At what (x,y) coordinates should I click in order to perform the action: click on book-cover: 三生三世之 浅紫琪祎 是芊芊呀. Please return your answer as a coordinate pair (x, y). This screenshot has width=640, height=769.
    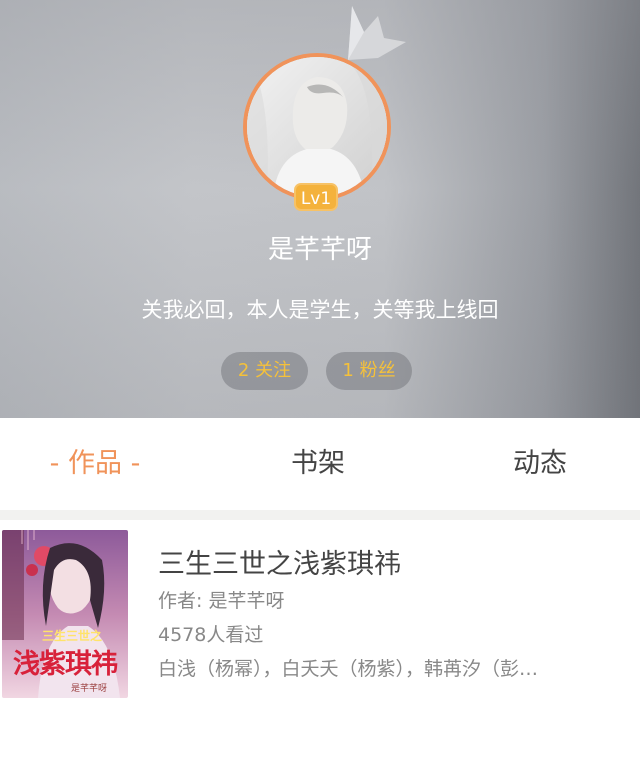
    Looking at the image, I should click on (65, 614).